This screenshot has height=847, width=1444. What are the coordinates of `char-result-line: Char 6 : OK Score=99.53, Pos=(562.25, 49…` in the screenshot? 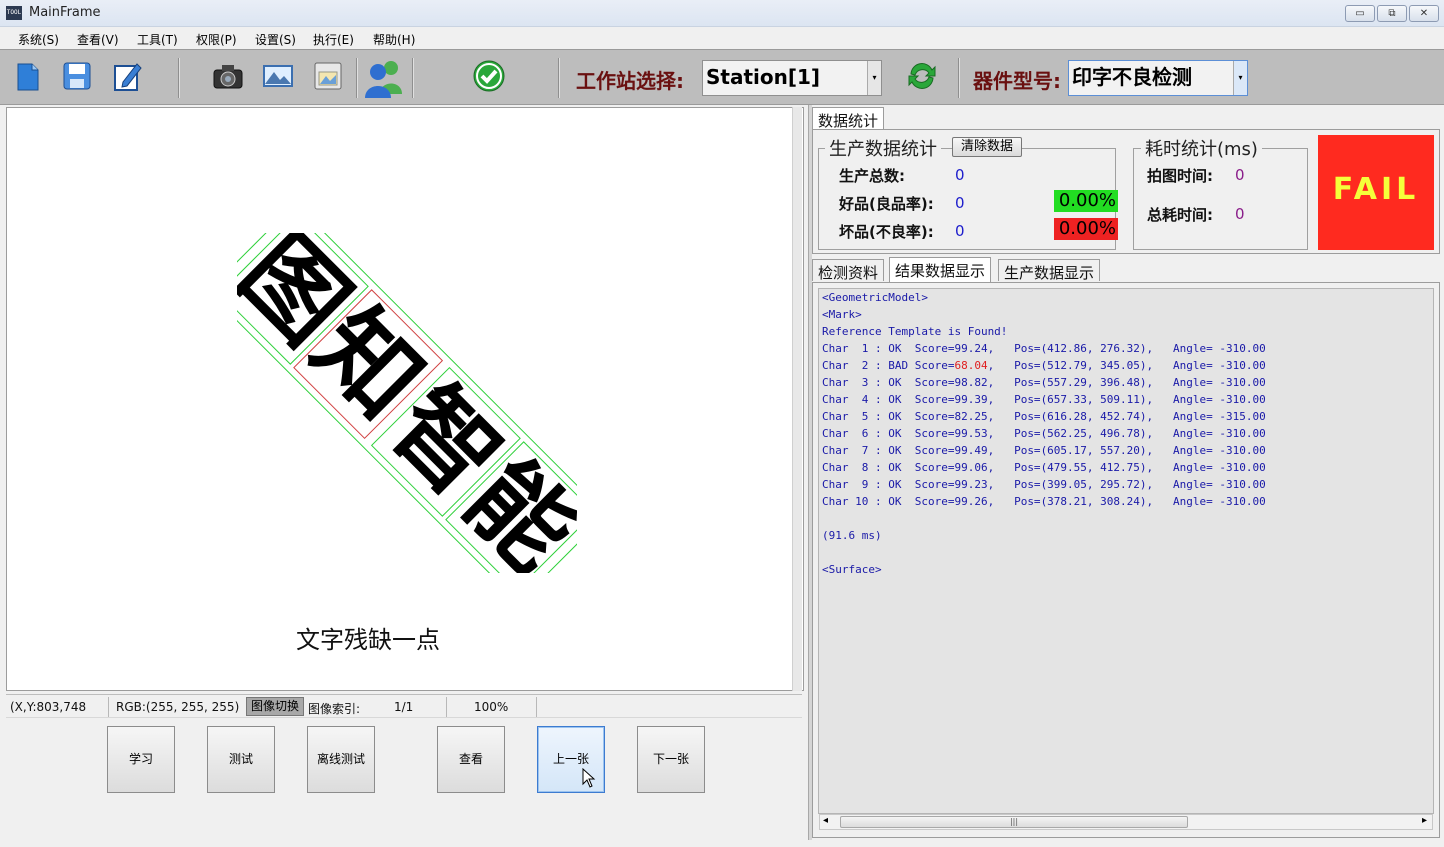 It's located at (1044, 433).